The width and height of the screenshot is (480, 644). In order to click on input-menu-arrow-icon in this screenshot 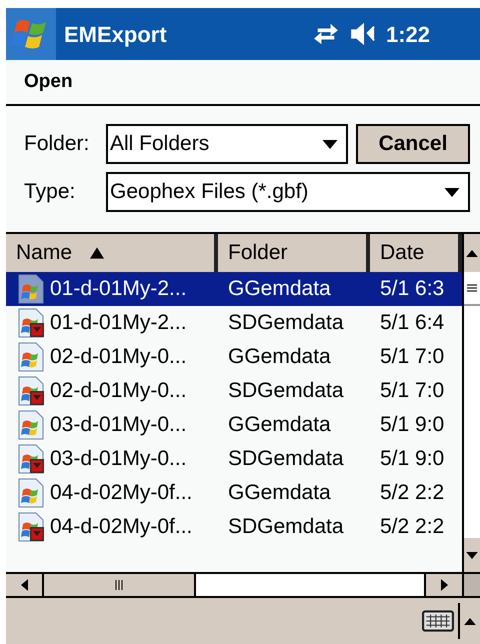, I will do `click(470, 621)`.